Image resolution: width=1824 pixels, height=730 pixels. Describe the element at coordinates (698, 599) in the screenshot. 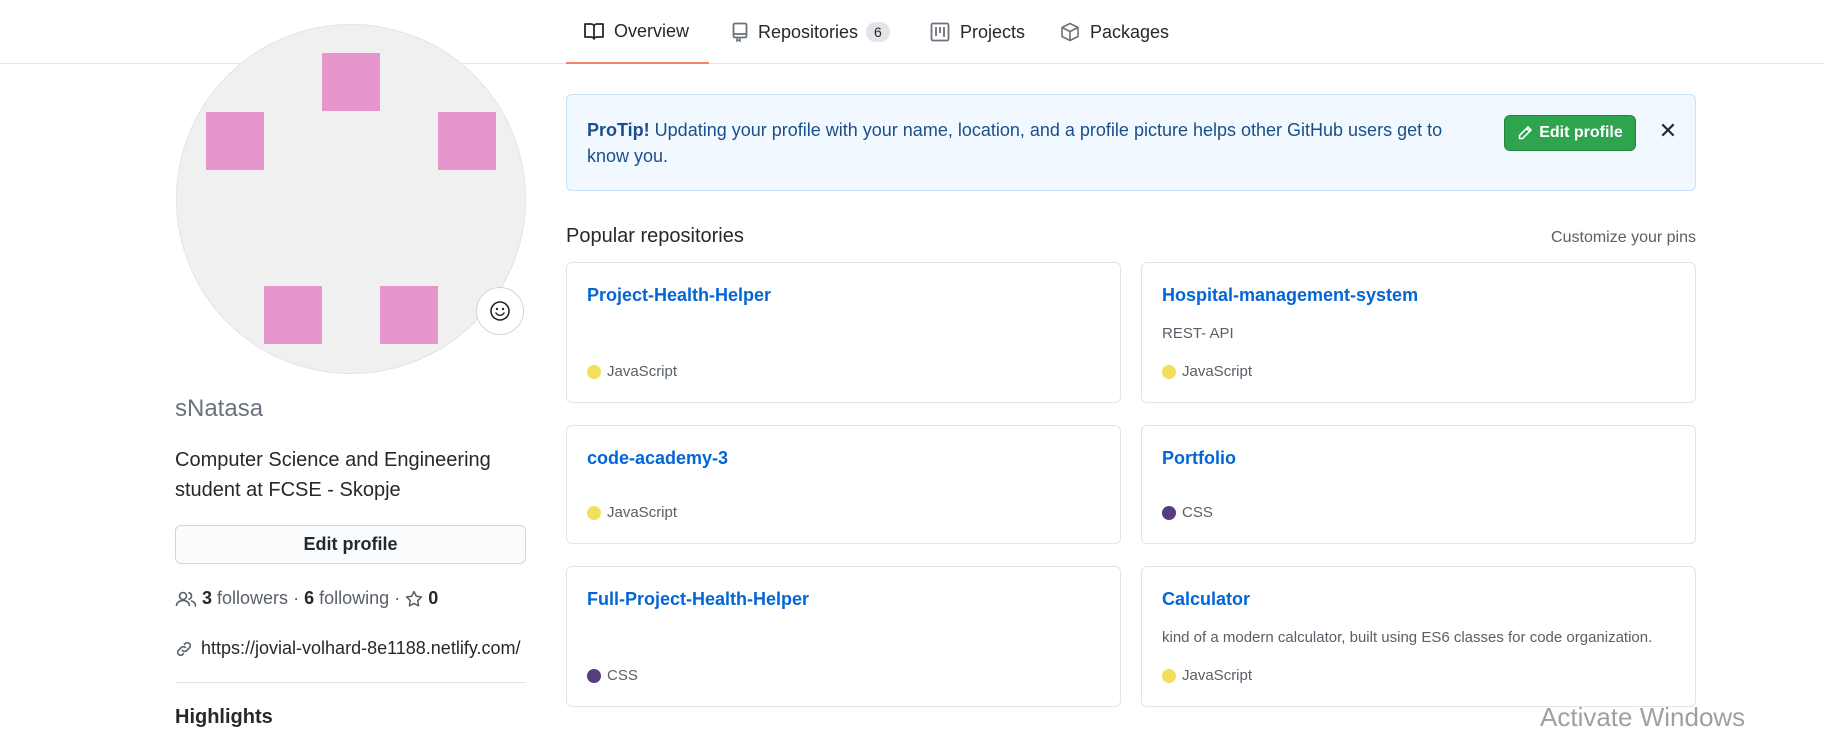

I see `repo-name-link: Full-Project-Health-Helper` at that location.